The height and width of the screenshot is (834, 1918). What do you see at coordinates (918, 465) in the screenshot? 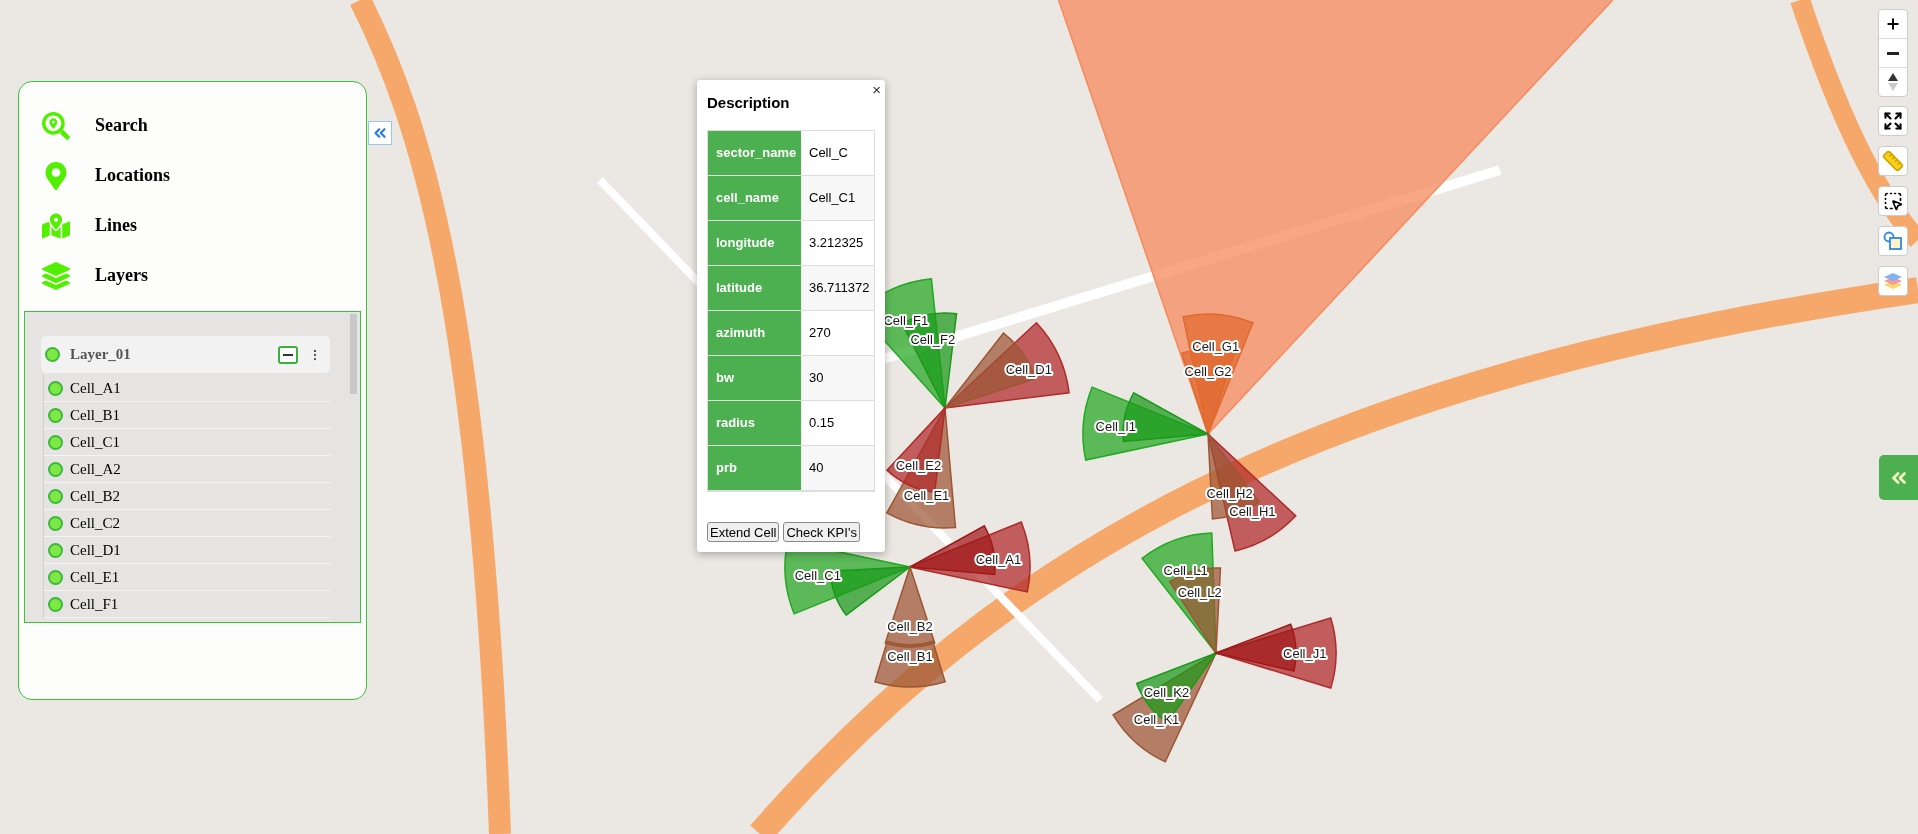
I see `sector-label: Cell_E2` at bounding box center [918, 465].